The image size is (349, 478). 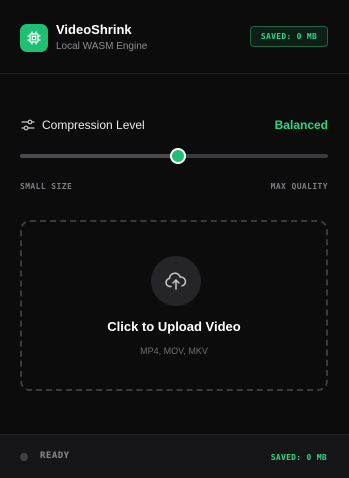 I want to click on slider-max-label: MAX QUALITY, so click(x=299, y=186).